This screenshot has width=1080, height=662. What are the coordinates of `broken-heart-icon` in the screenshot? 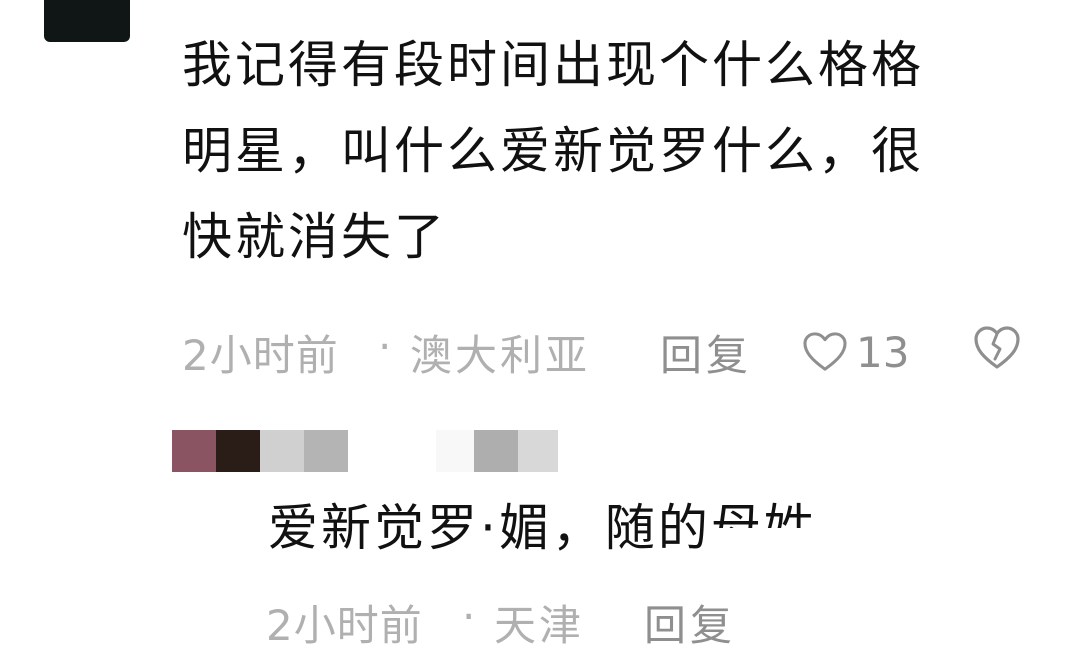 It's located at (997, 347).